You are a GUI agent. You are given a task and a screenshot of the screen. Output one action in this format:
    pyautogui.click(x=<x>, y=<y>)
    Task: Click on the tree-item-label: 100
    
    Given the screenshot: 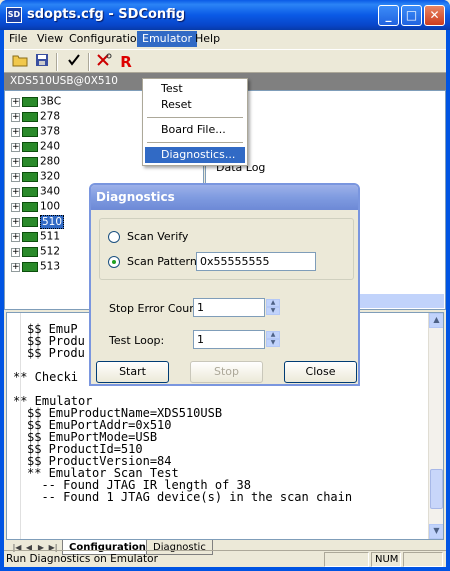 What is the action you would take?
    pyautogui.click(x=50, y=206)
    